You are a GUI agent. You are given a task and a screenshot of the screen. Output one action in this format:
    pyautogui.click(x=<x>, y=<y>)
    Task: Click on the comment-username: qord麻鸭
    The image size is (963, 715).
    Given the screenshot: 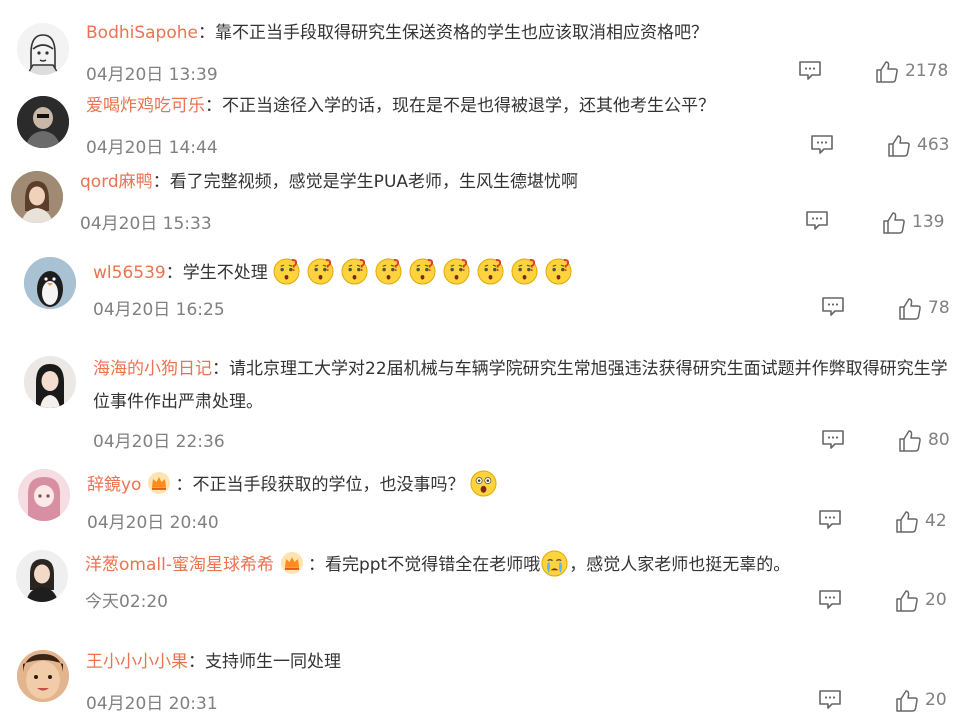 What is the action you would take?
    pyautogui.click(x=116, y=182)
    